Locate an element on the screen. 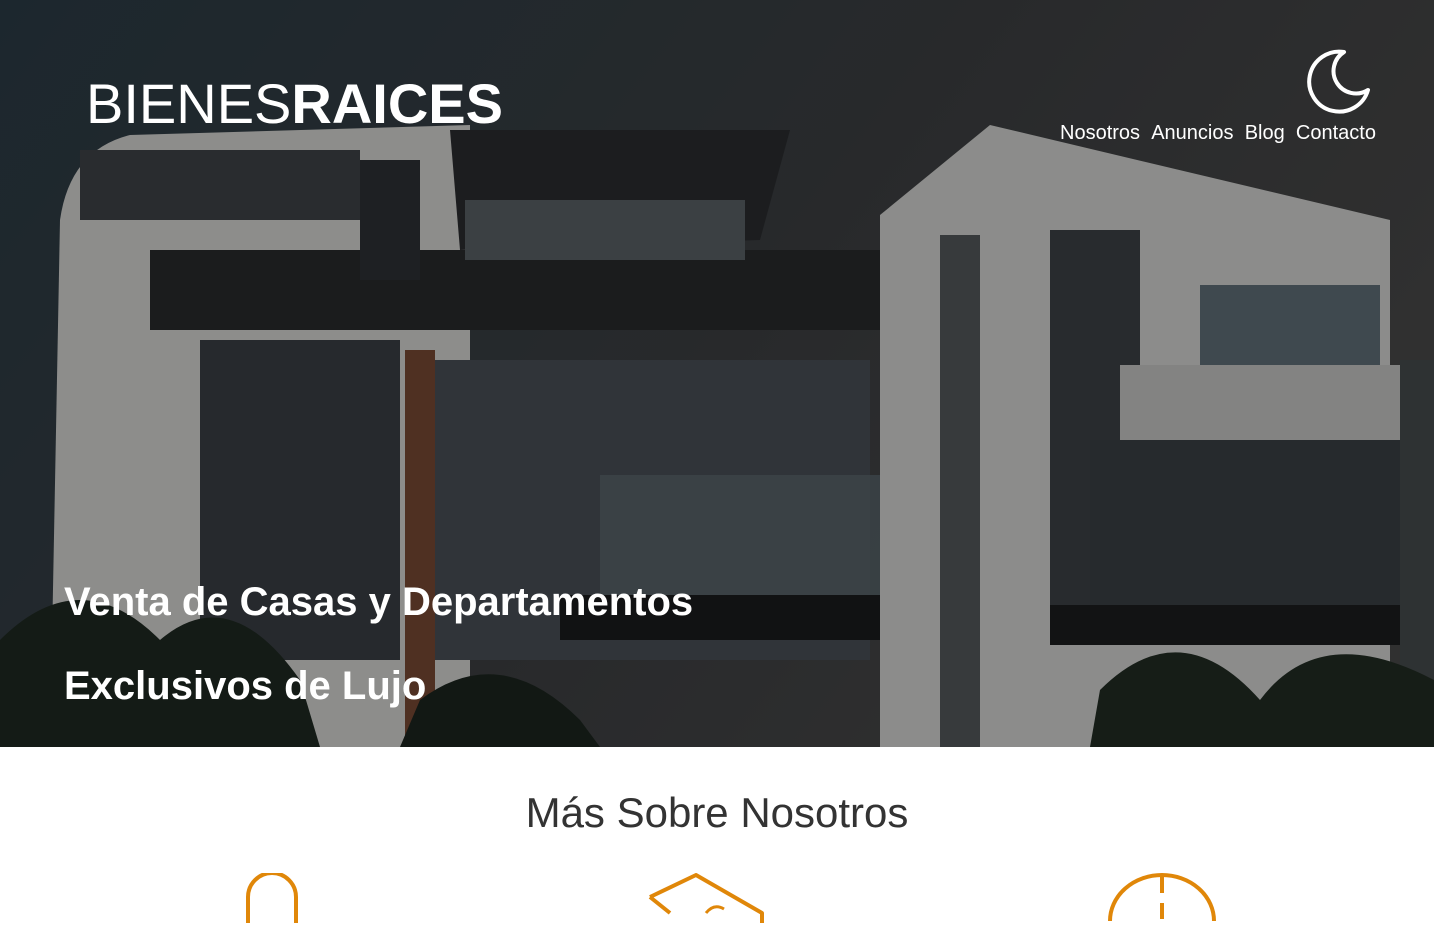 Image resolution: width=1434 pixels, height=928 pixels. nav-link-contacto: Contacto is located at coordinates (1336, 133).